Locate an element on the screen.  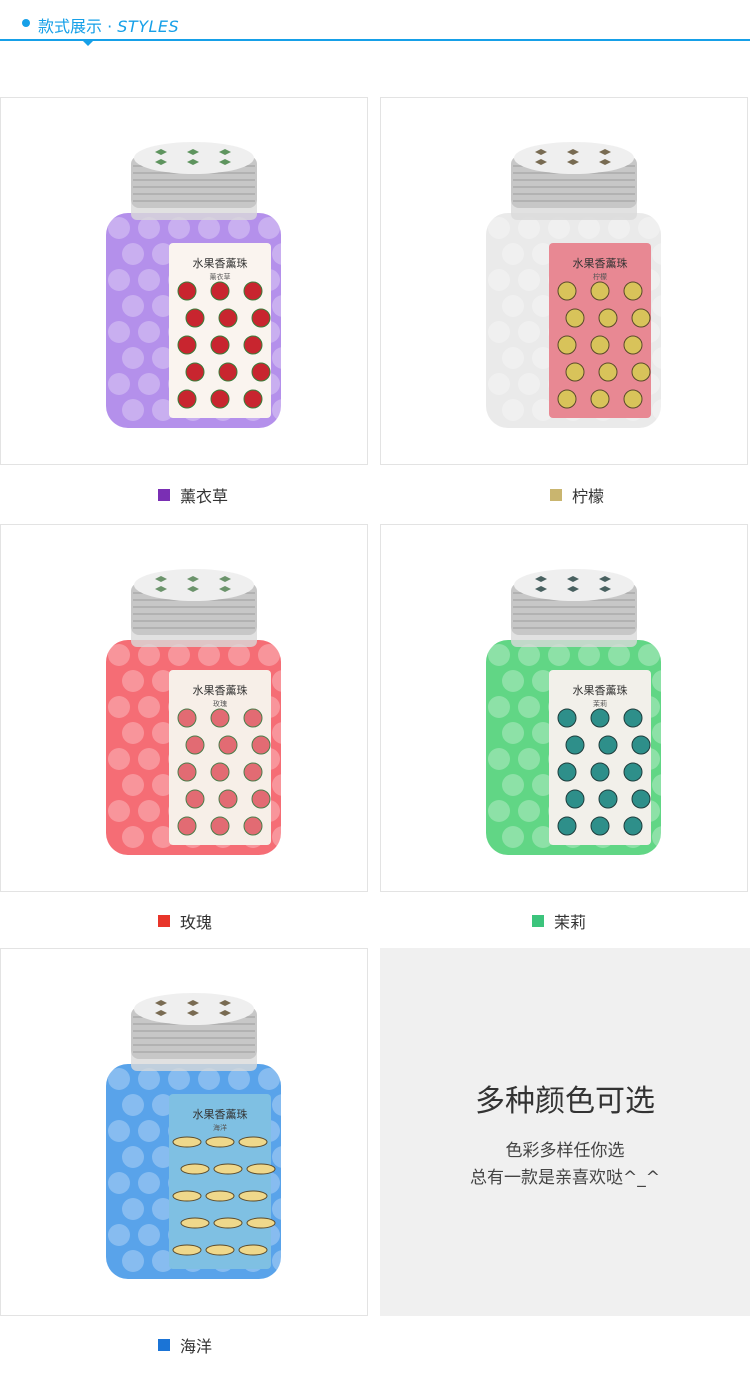
section-header: 款式展示 · STYLES is located at coordinates (375, 30).